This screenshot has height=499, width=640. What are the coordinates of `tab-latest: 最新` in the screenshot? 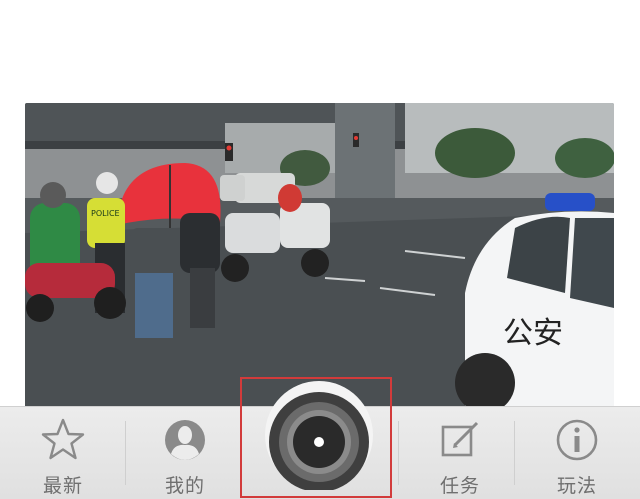 It's located at (63, 453).